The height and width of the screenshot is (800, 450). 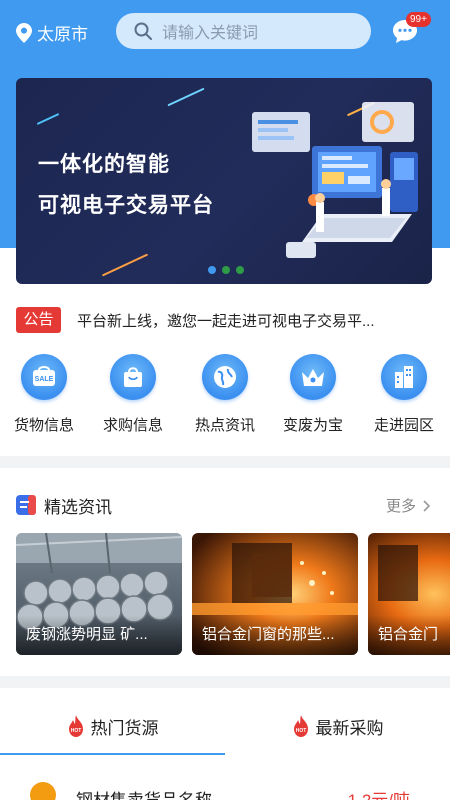 I want to click on tab-label: 最新采购, so click(x=349, y=728).